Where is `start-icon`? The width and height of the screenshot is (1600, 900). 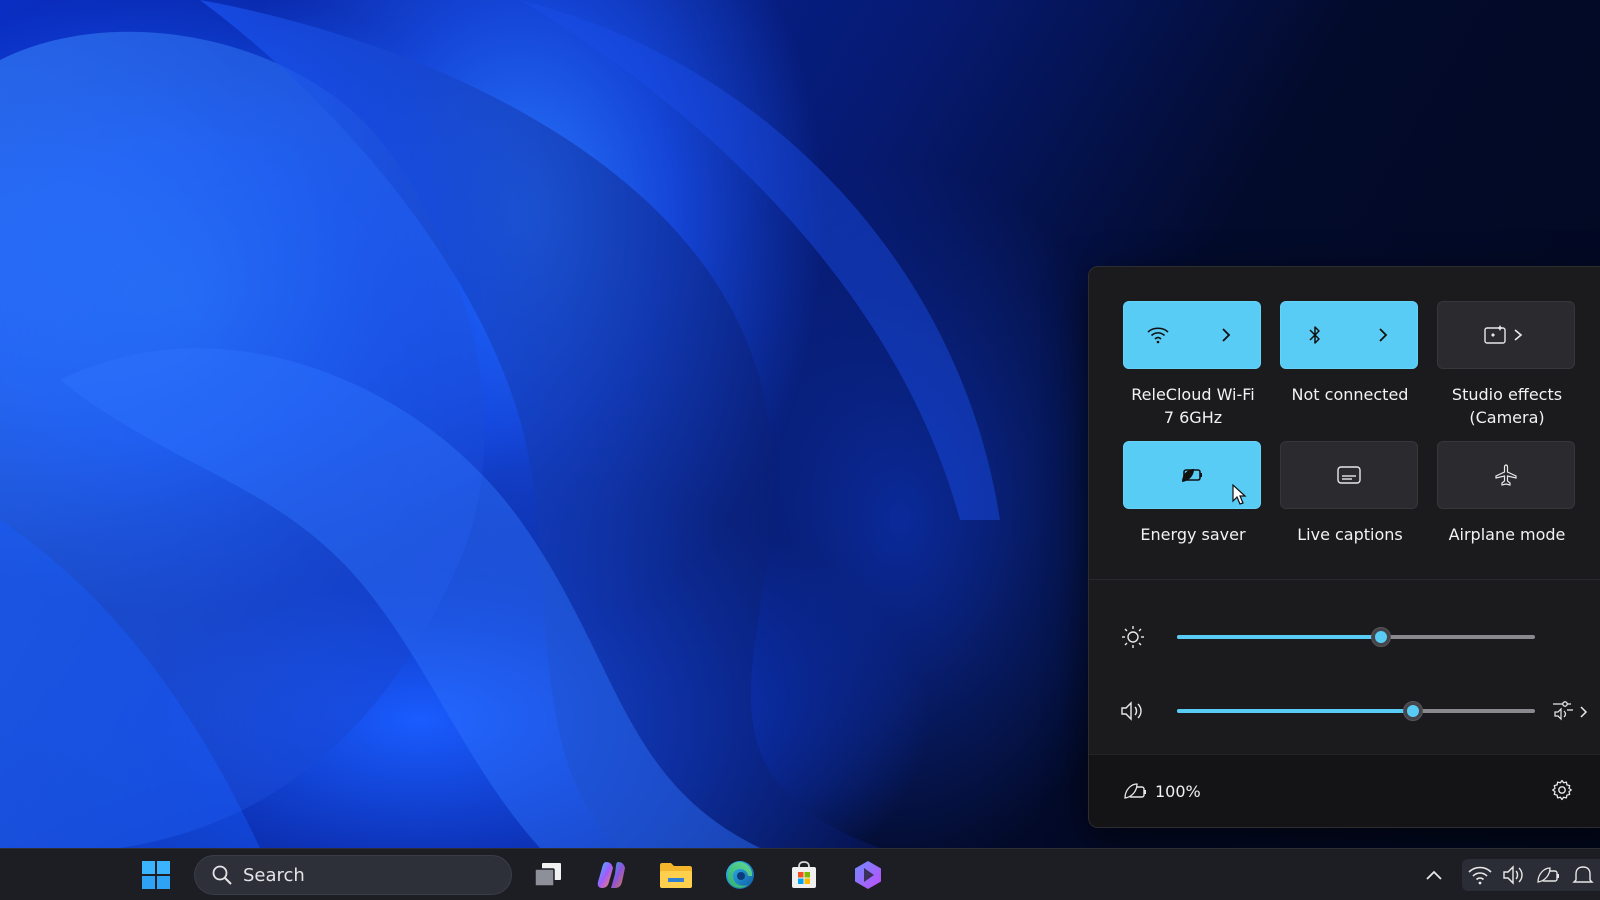 start-icon is located at coordinates (156, 875).